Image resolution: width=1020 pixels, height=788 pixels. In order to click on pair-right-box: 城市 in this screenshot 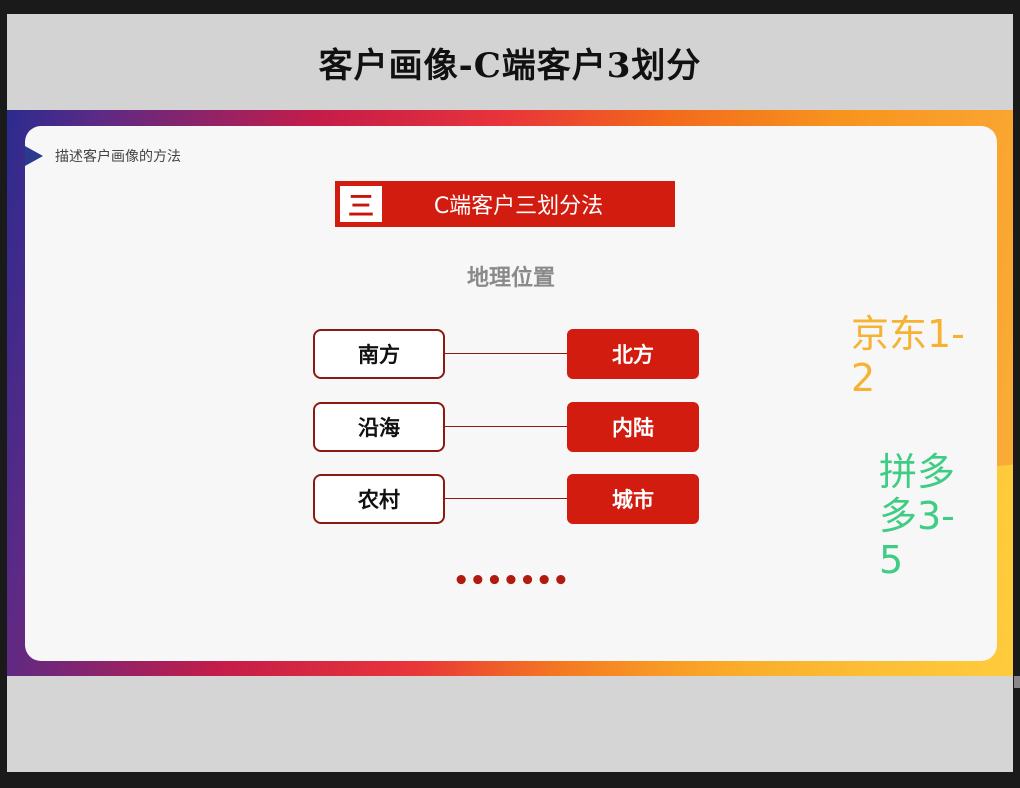, I will do `click(633, 499)`.